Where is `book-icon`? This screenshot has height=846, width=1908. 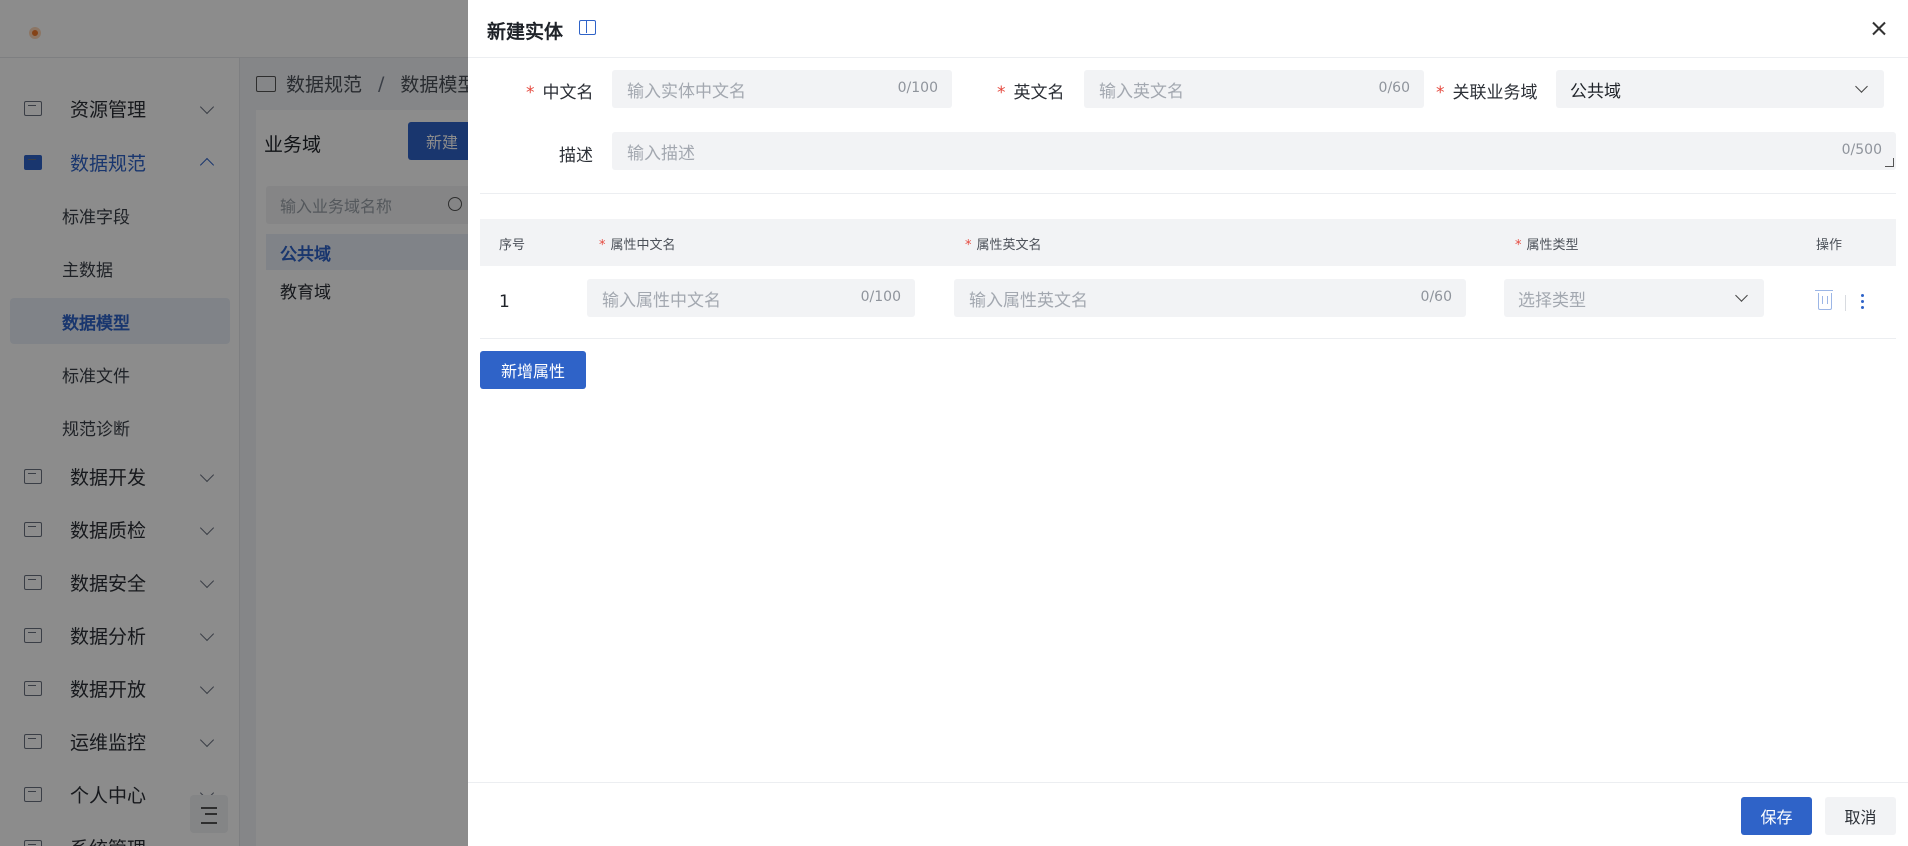
book-icon is located at coordinates (587, 27).